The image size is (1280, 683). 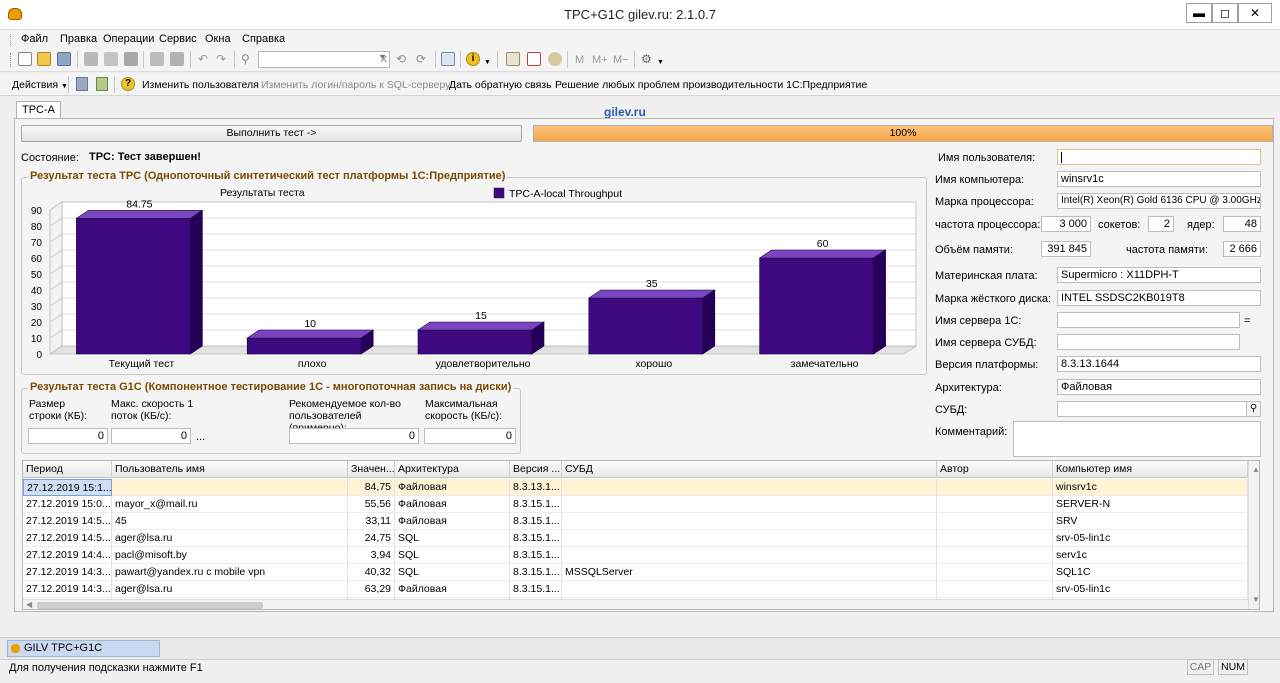 I want to click on undo-icon: ↶, so click(x=203, y=59).